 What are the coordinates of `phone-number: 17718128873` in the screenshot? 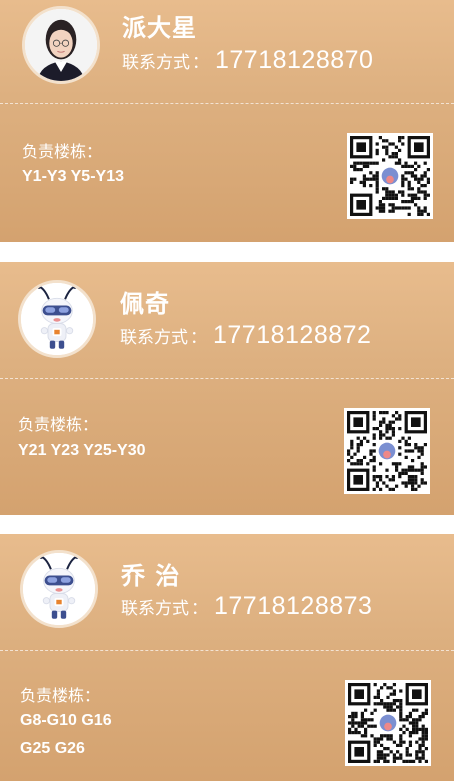 It's located at (293, 606).